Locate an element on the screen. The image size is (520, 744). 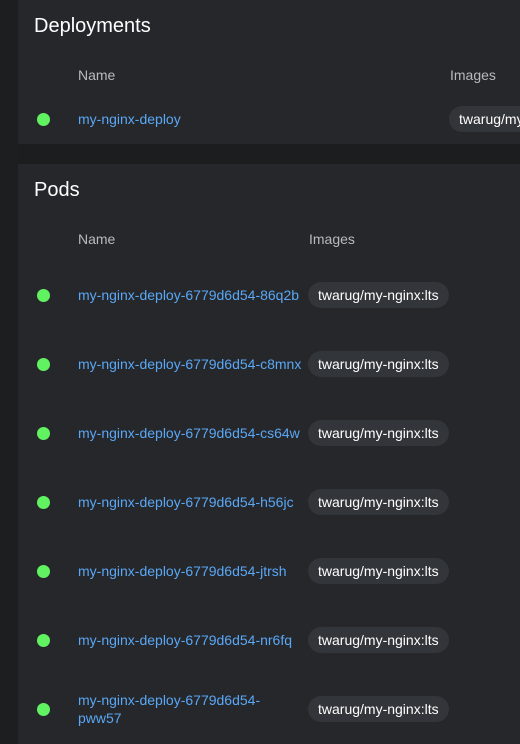
pod-name-link: my-nginx-deploy-6779d6d54-c8mnx is located at coordinates (189, 364).